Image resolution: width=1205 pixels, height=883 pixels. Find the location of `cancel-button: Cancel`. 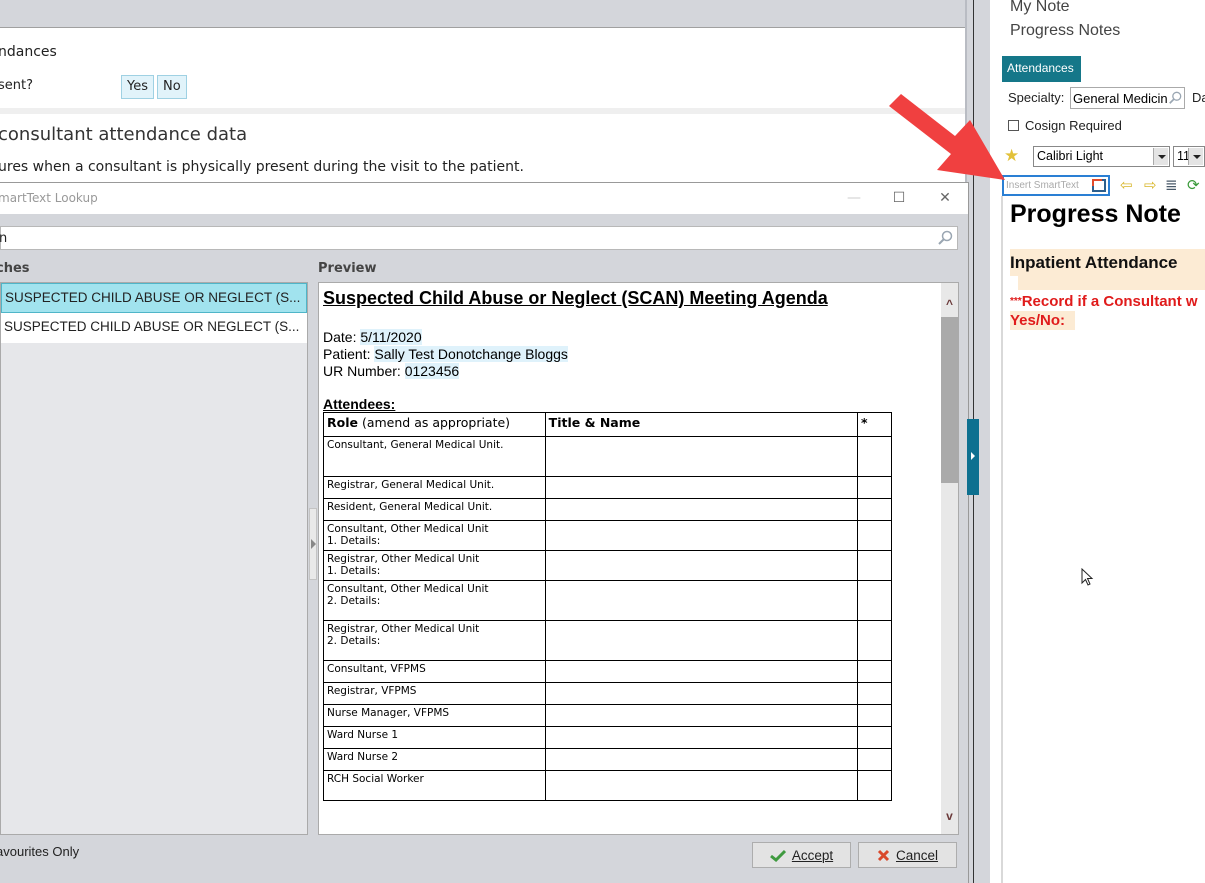

cancel-button: Cancel is located at coordinates (907, 855).